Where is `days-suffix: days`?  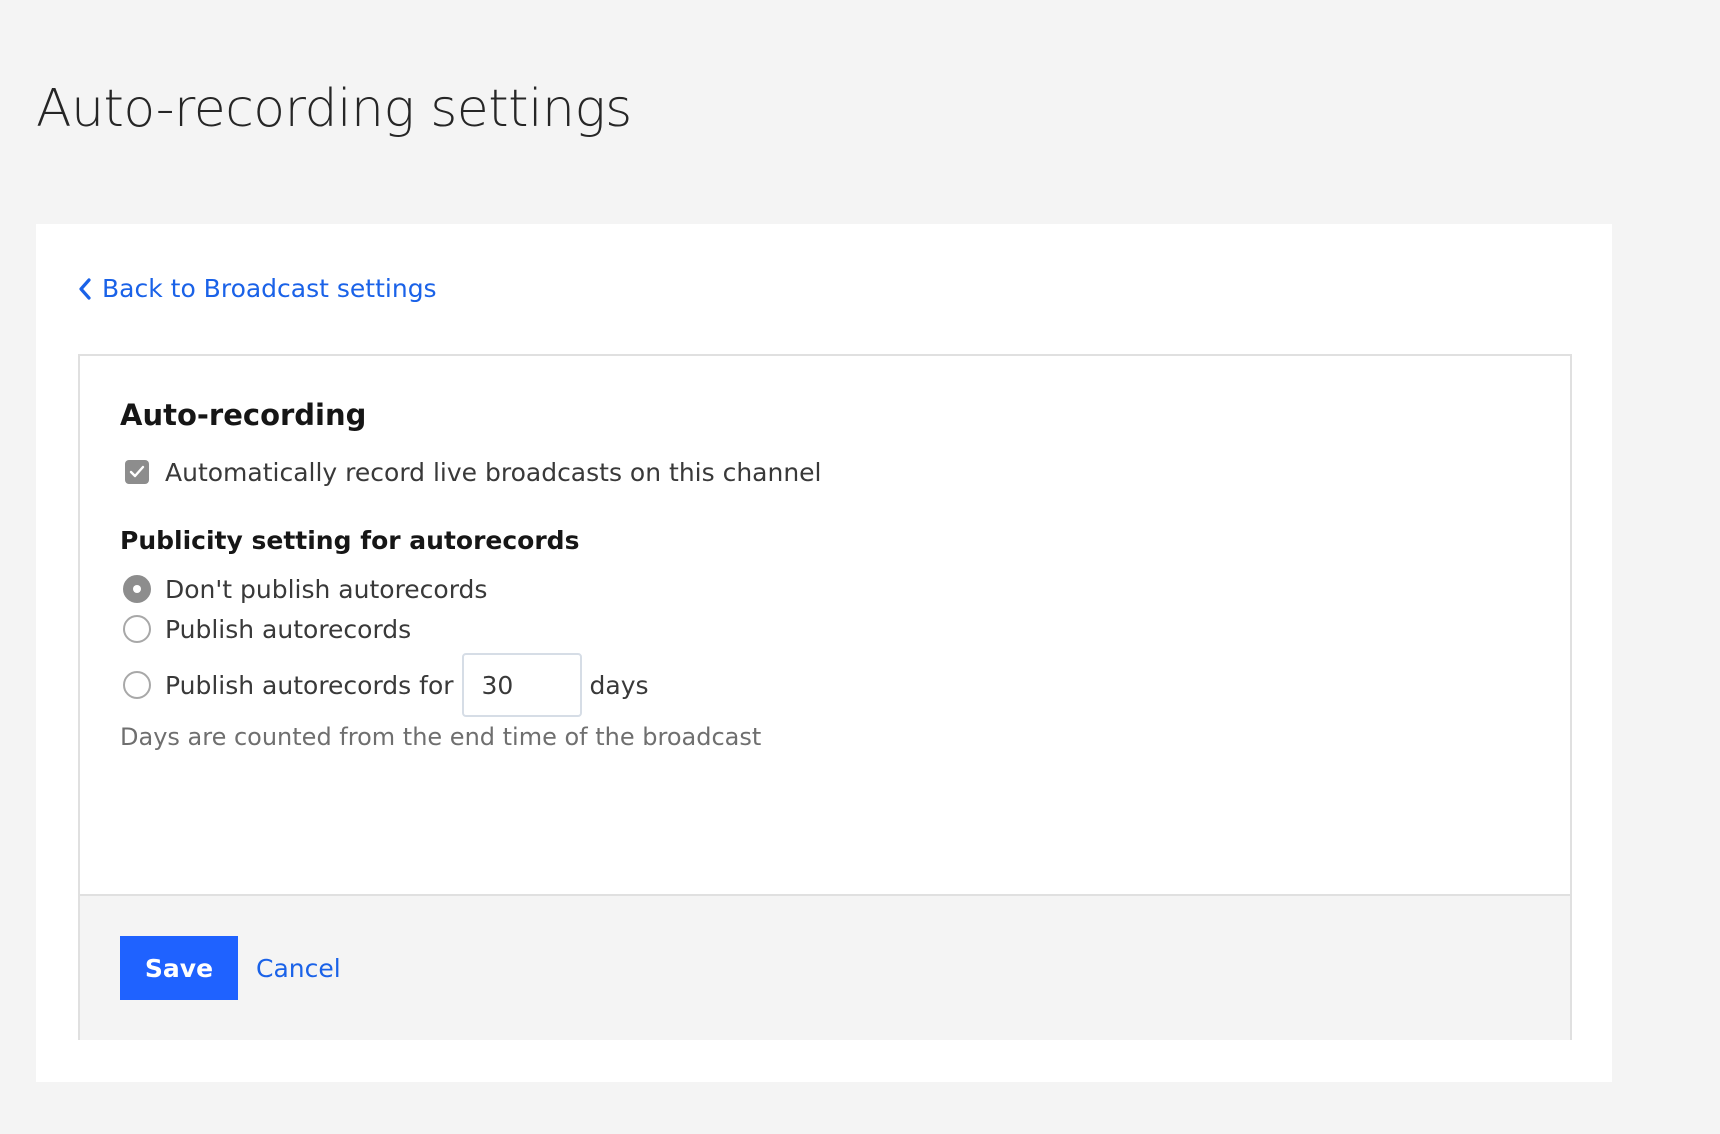
days-suffix: days is located at coordinates (619, 685).